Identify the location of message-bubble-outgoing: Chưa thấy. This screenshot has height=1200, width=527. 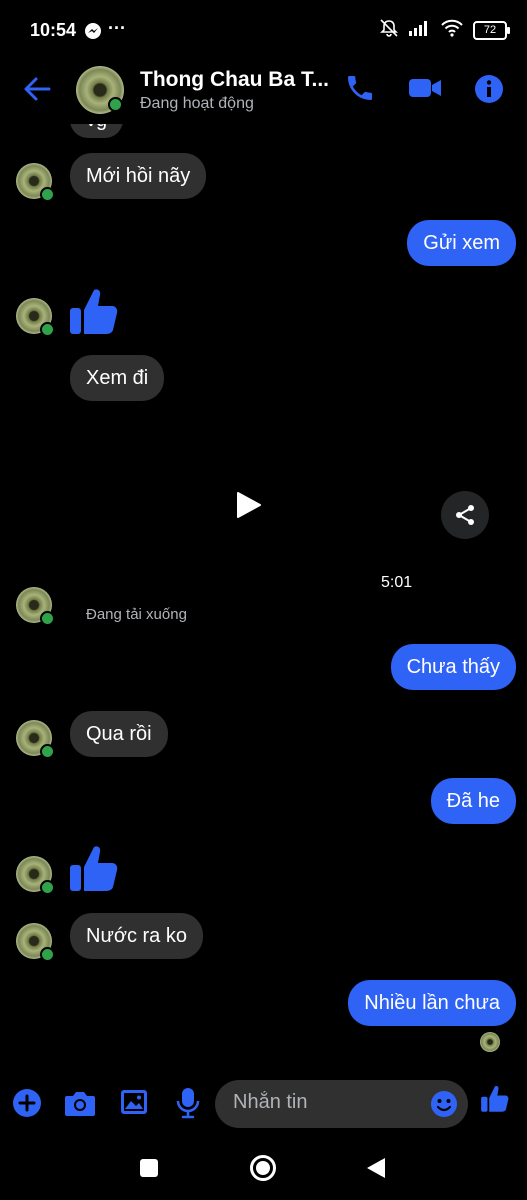
(453, 667).